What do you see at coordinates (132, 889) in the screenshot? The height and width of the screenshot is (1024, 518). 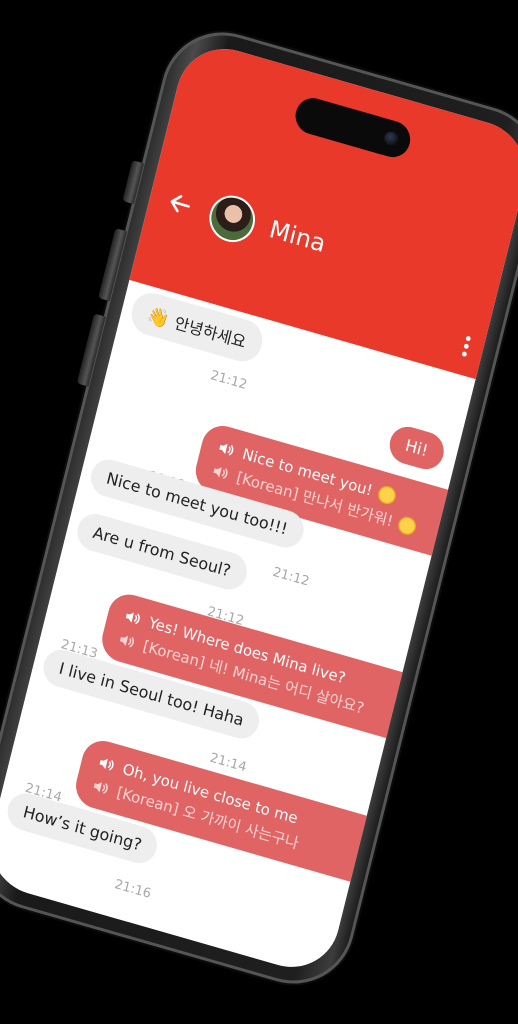 I see `message-timestamp: 21:16` at bounding box center [132, 889].